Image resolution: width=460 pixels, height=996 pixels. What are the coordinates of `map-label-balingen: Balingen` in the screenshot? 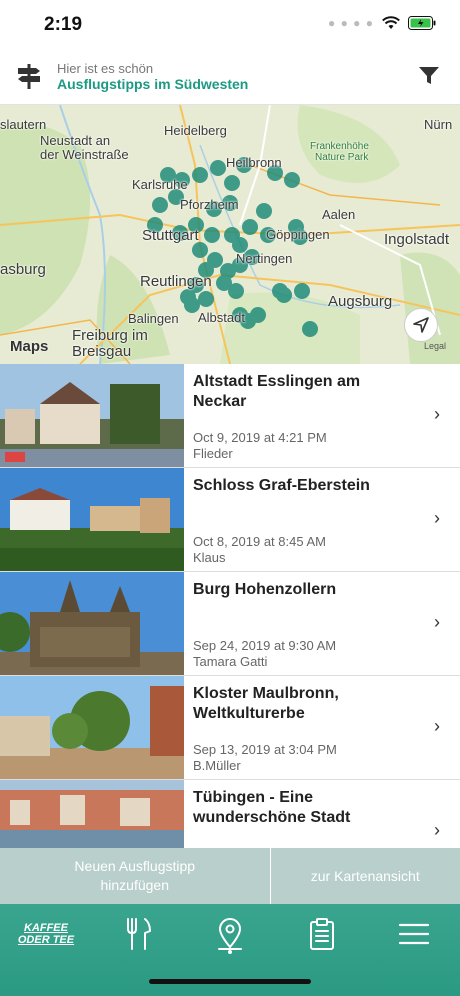 It's located at (153, 318).